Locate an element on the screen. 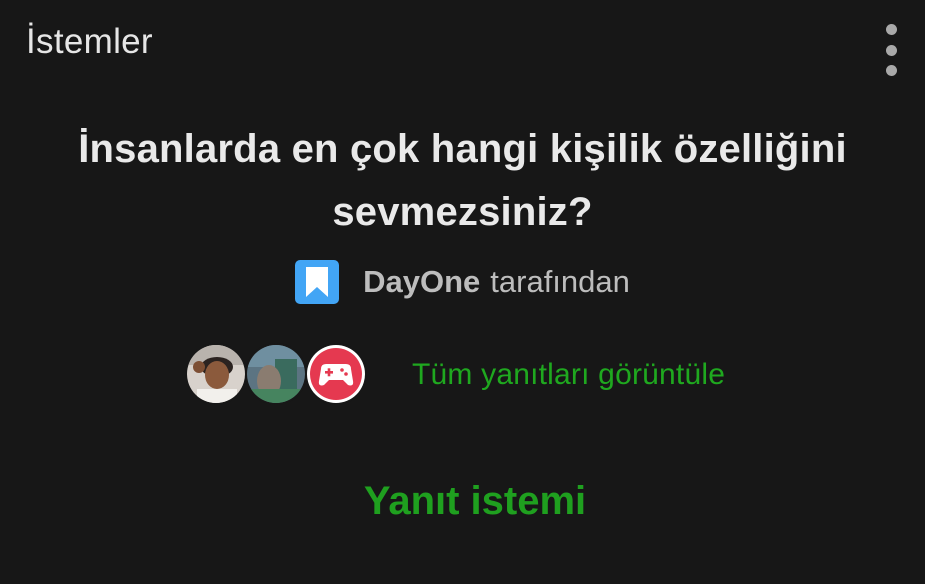  answer-prompt-button: Yanıt istemi is located at coordinates (475, 502).